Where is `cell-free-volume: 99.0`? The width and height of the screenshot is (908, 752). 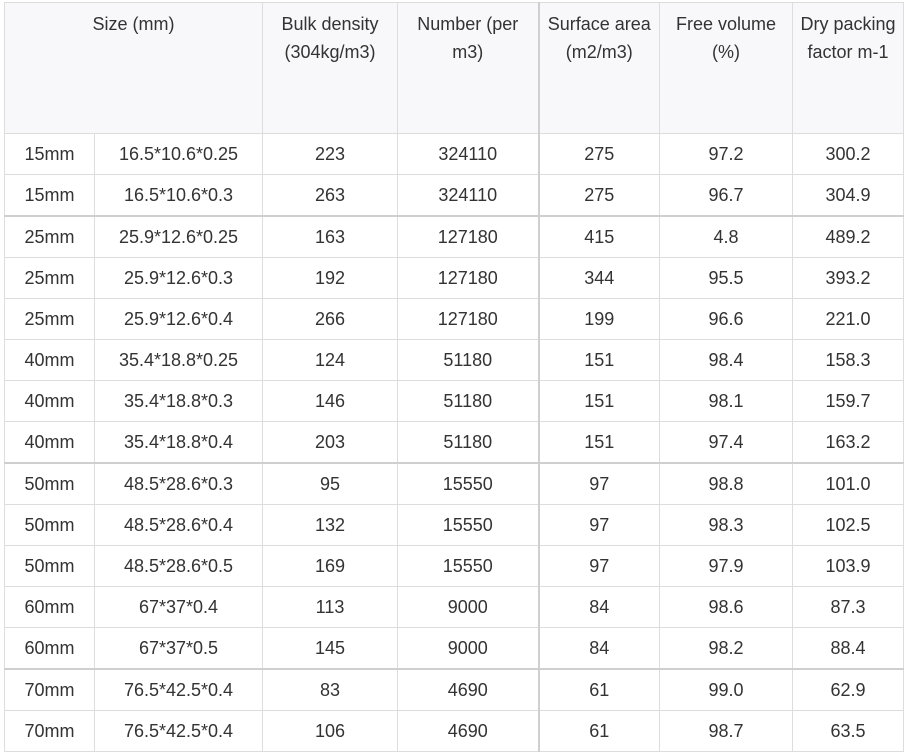 cell-free-volume: 99.0 is located at coordinates (726, 689).